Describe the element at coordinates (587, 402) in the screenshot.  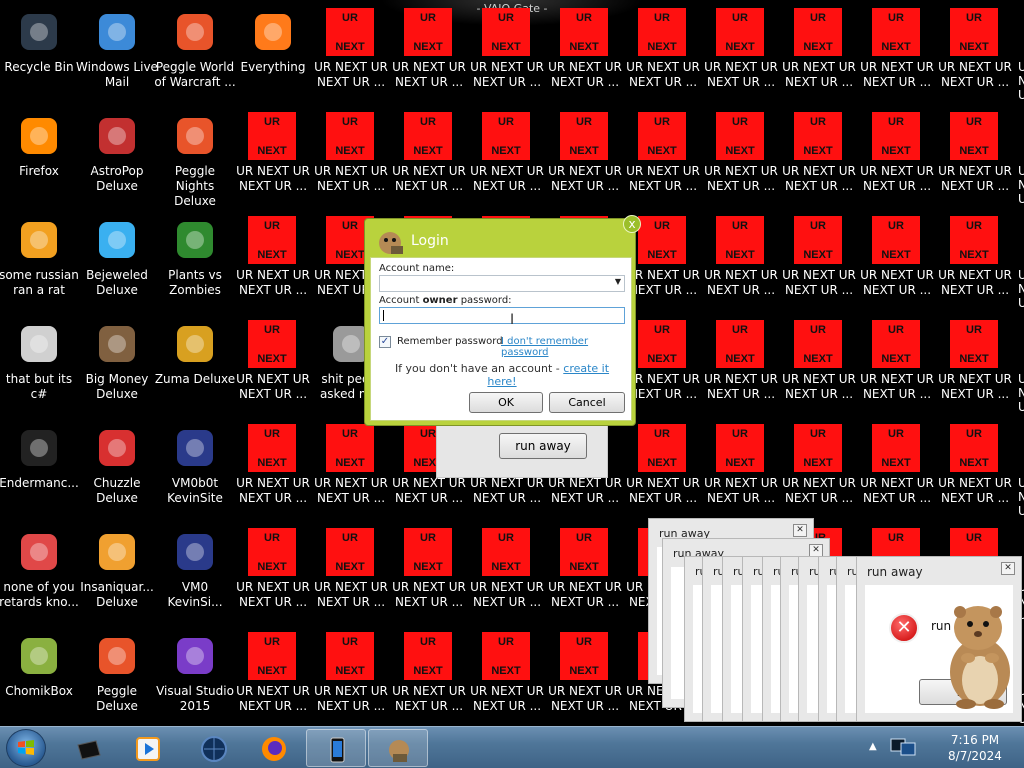
I see `cancel-button: Cancel` at that location.